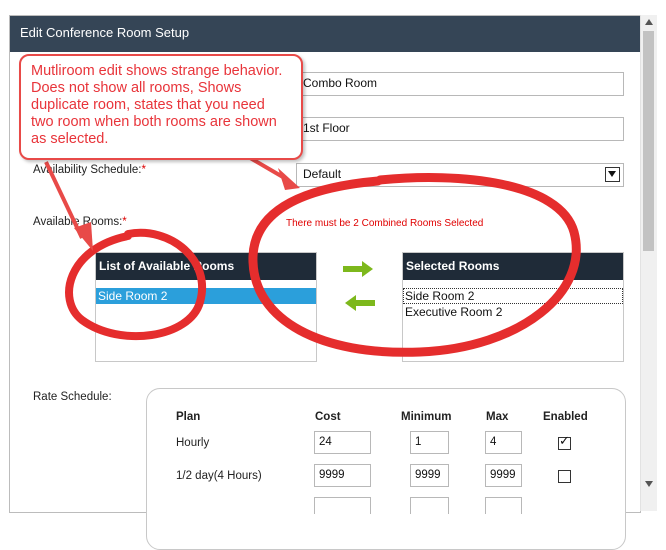  Describe the element at coordinates (513, 266) in the screenshot. I see `selected-rooms-header: Selected Rooms` at that location.